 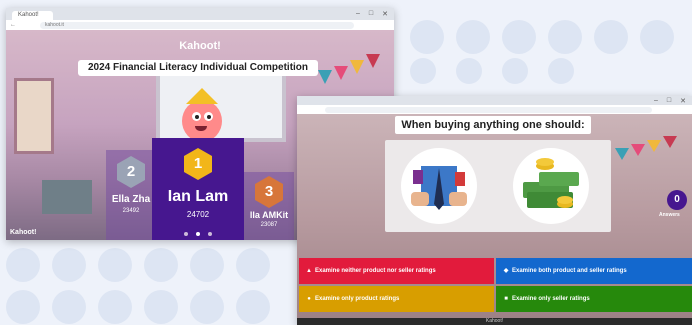 What do you see at coordinates (131, 211) in the screenshot?
I see `player-score: 23492` at bounding box center [131, 211].